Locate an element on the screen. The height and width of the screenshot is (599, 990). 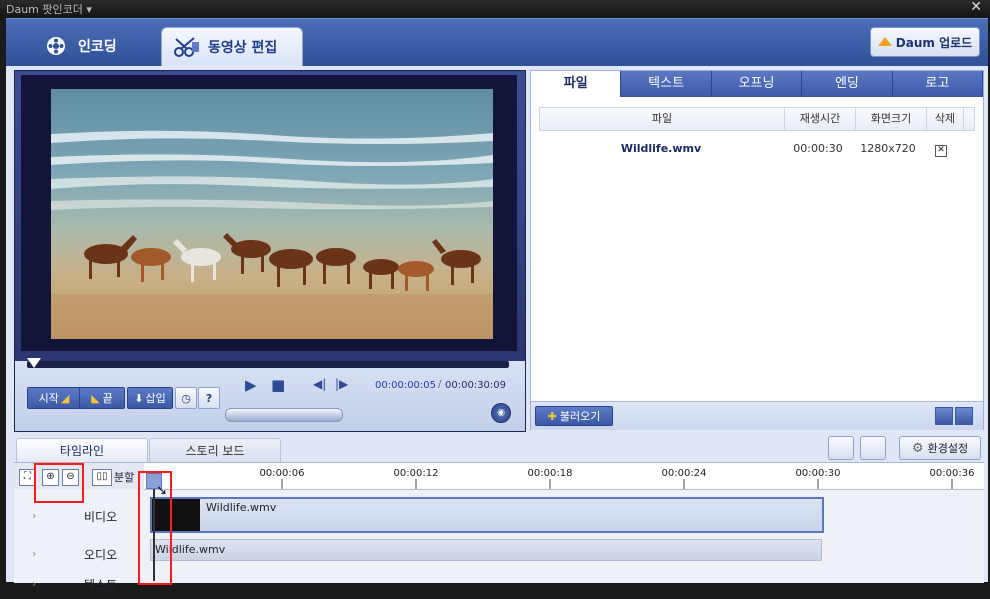
daum-upload-label: Daum 업로드 is located at coordinates (934, 42).